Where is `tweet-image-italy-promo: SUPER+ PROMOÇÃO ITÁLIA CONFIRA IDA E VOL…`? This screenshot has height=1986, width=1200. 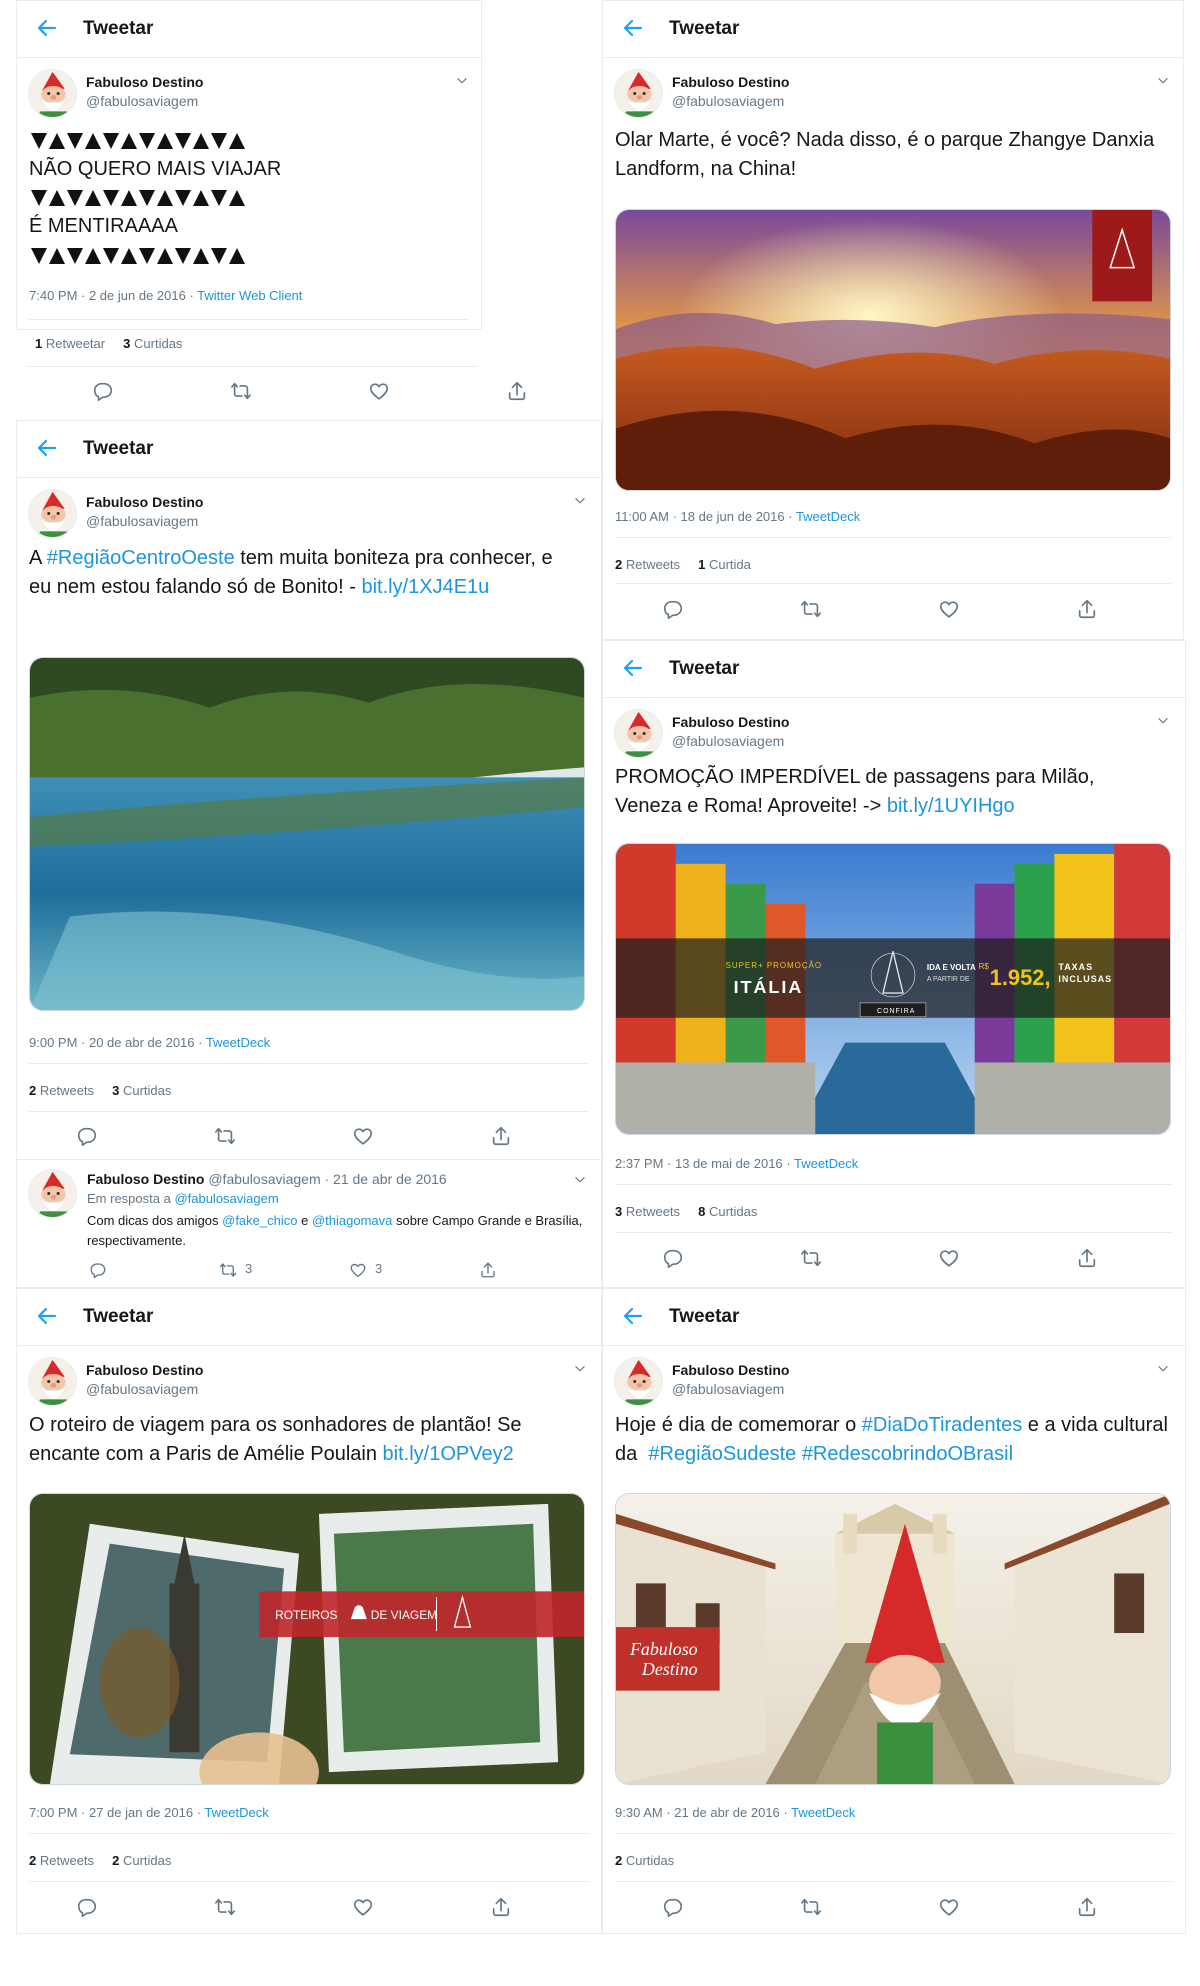
tweet-image-italy-promo: SUPER+ PROMOÇÃO ITÁLIA CONFIRA IDA E VOL… is located at coordinates (893, 989).